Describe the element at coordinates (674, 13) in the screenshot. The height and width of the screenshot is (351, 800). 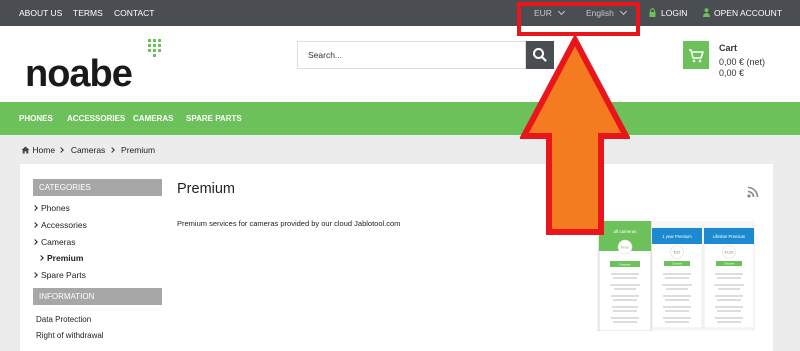
I see `login-link: LOGIN` at that location.